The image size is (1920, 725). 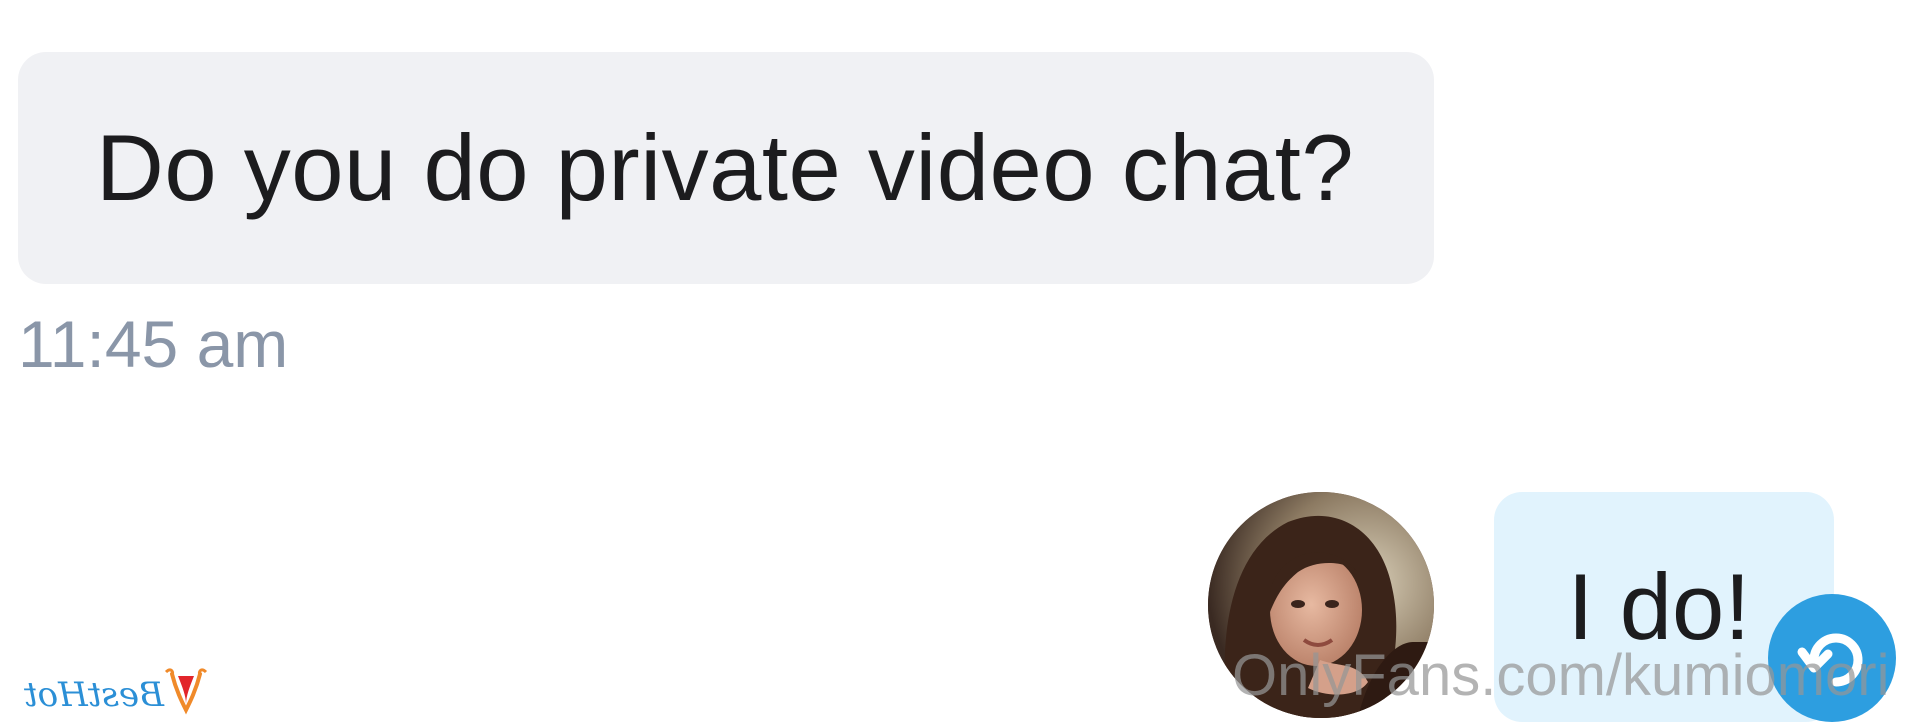 I want to click on besthot-logo: BestHot, so click(x=108, y=692).